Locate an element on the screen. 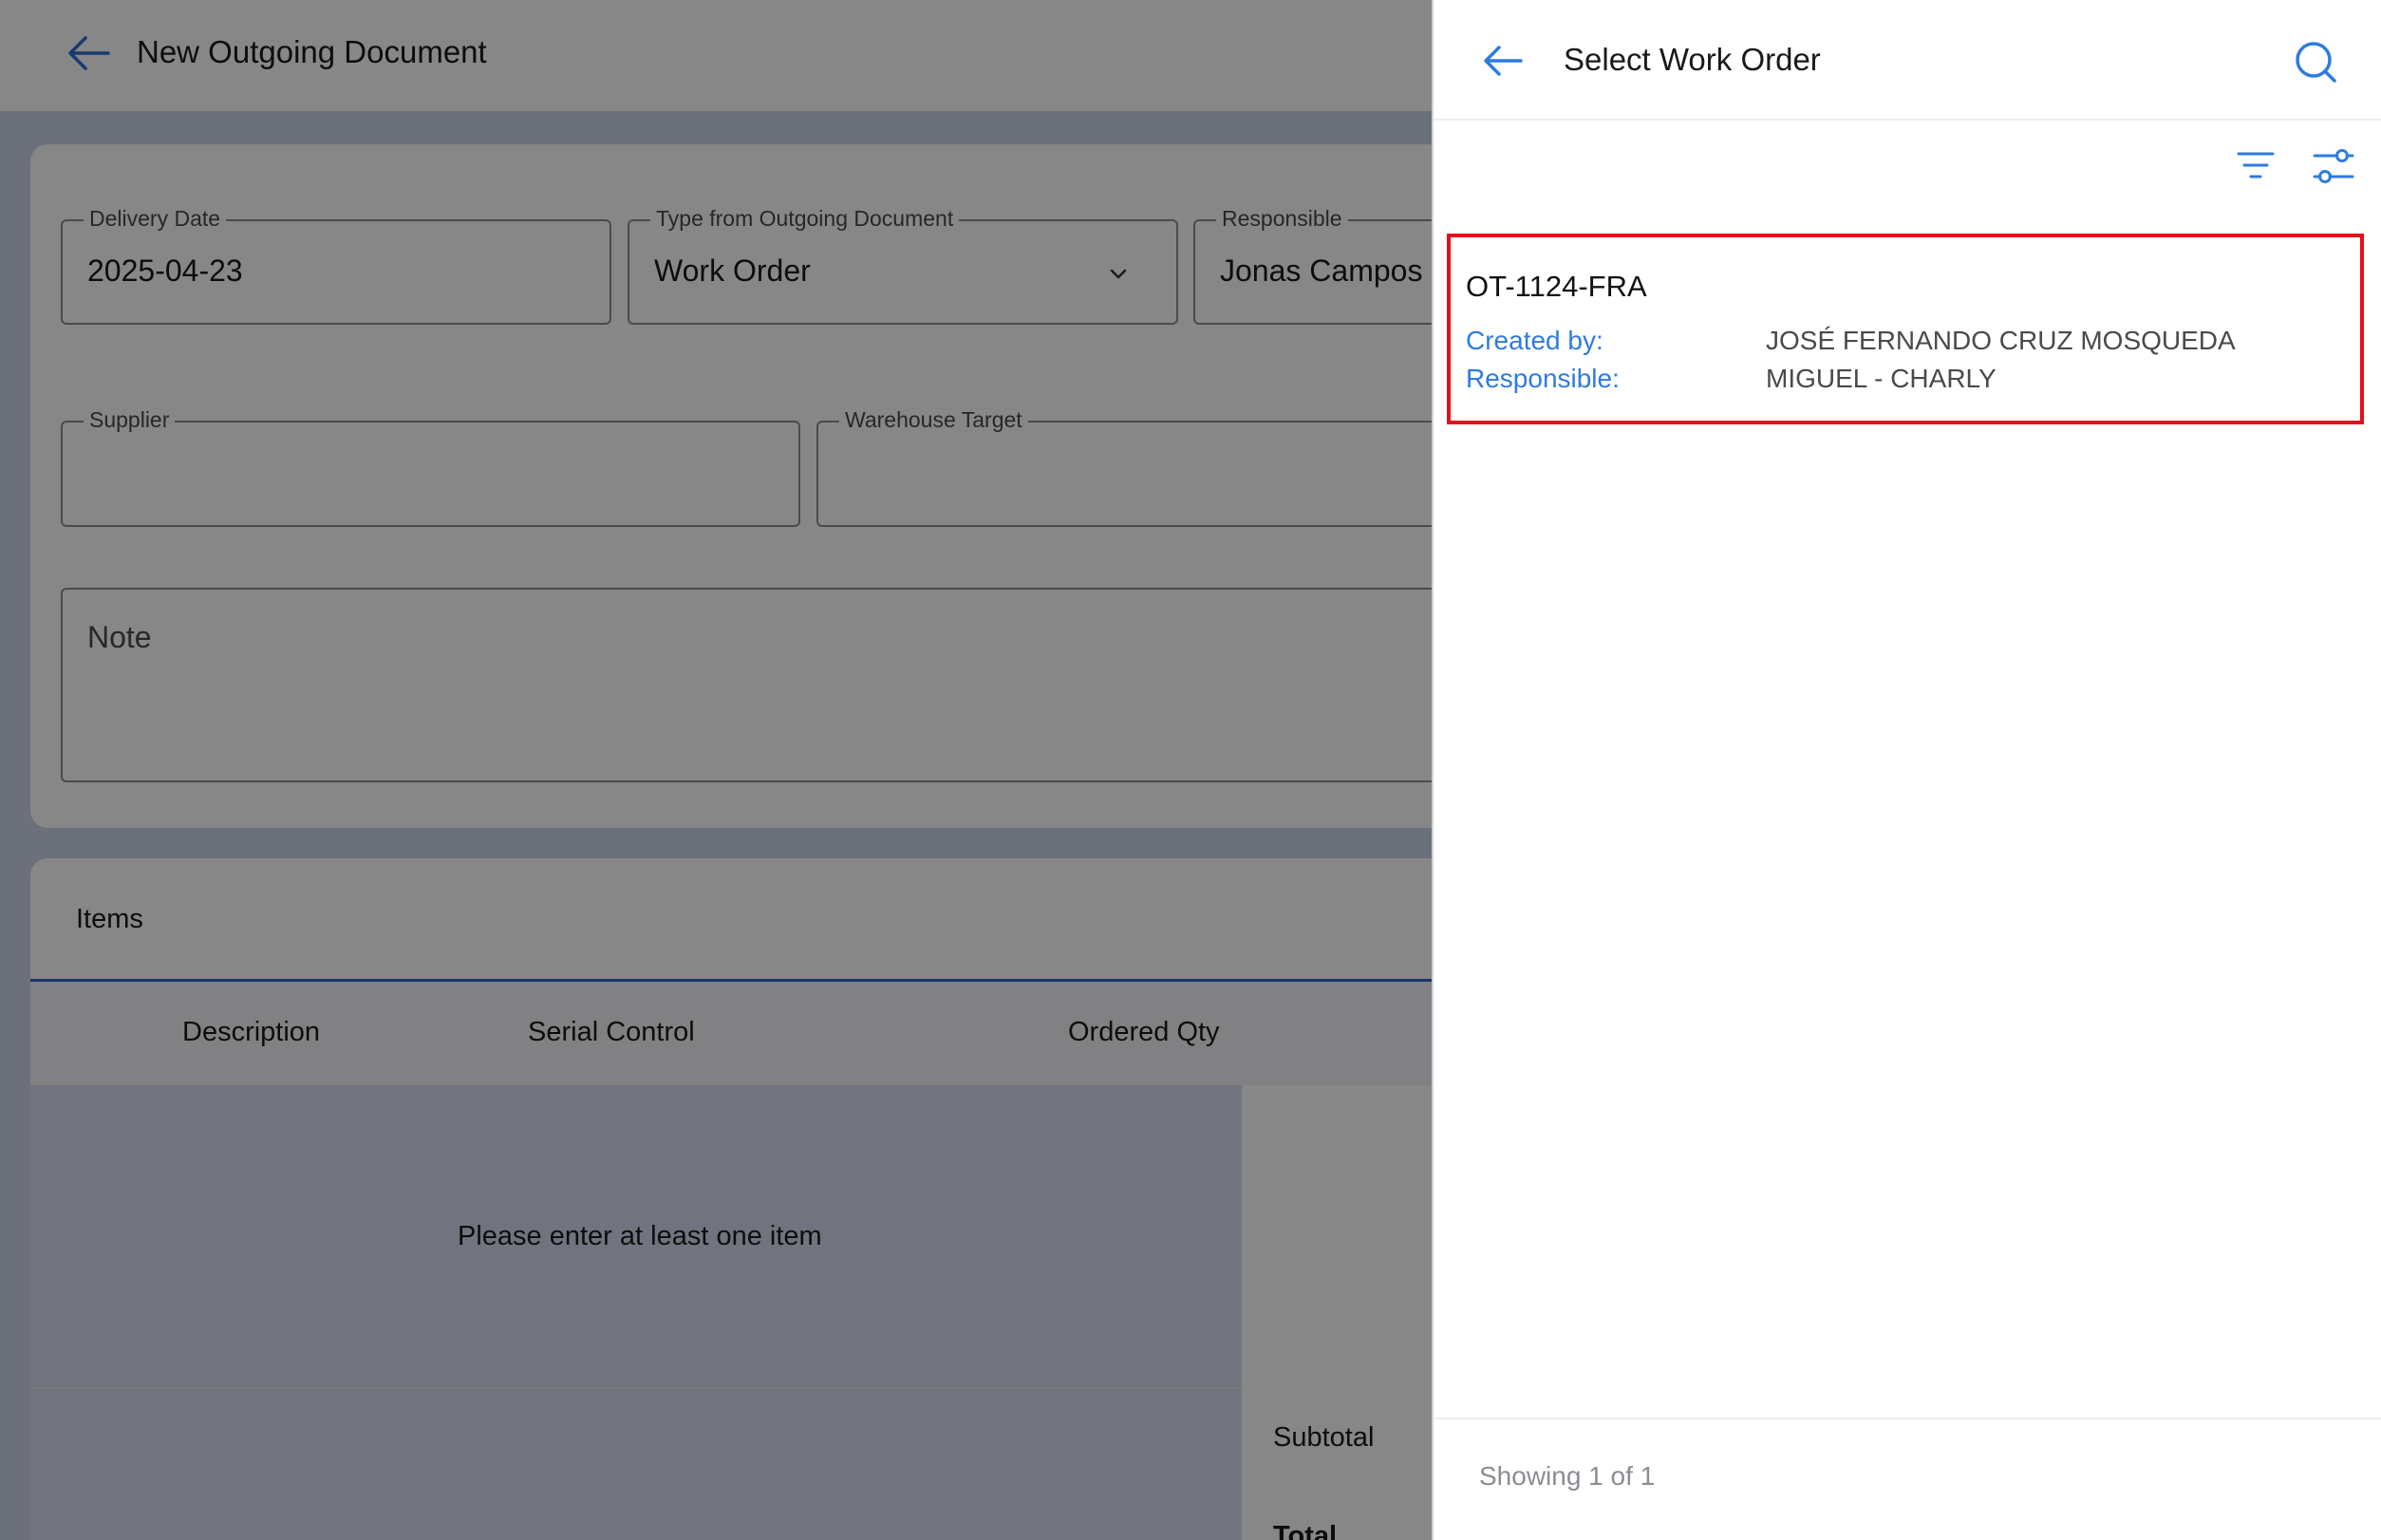 This screenshot has height=1540, width=2381. created-by-label: Created by: is located at coordinates (1534, 341).